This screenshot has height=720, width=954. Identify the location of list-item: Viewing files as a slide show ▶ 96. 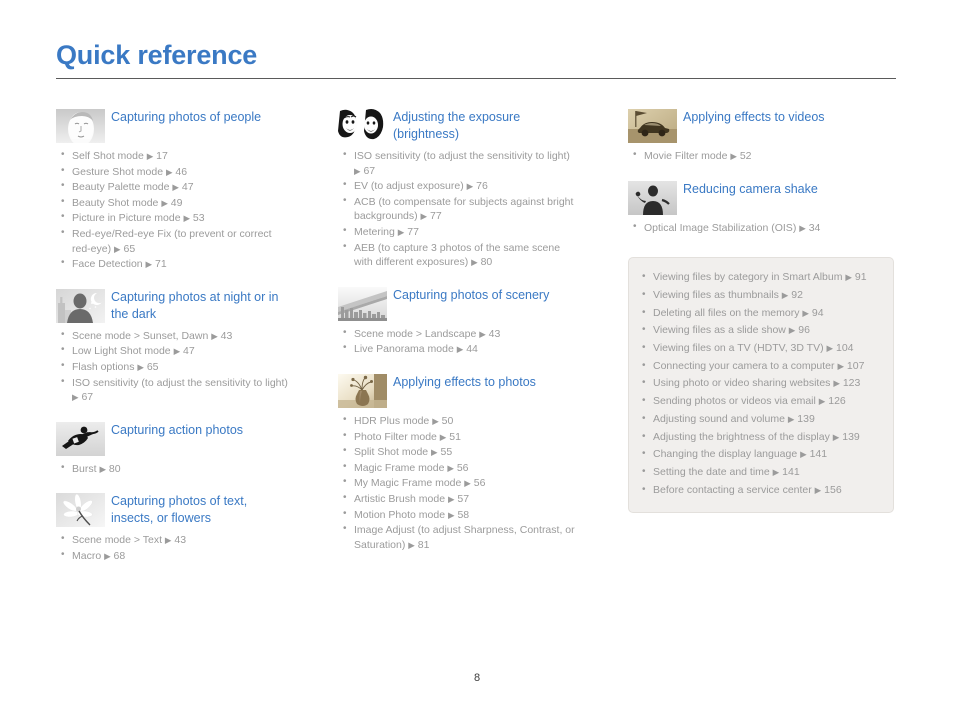
(758, 330).